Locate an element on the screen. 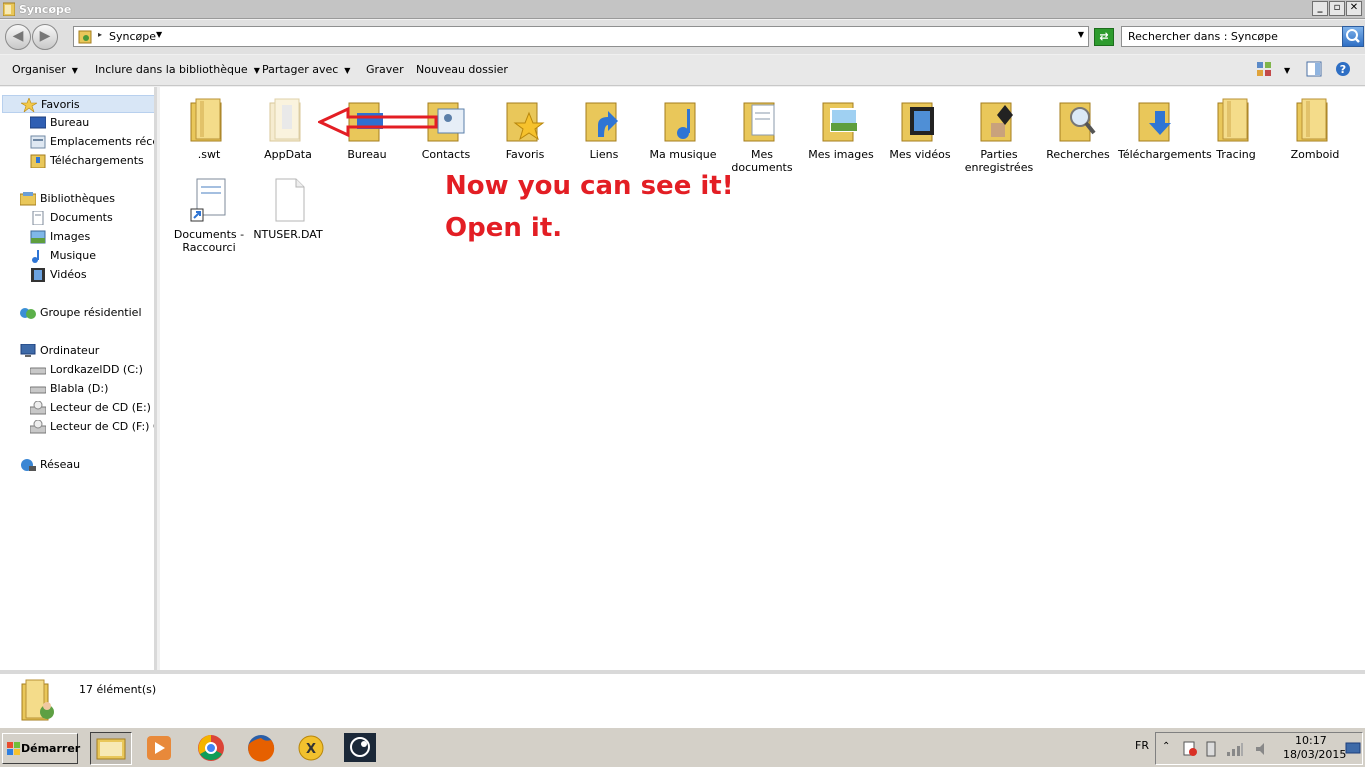 This screenshot has width=1365, height=767. refresh-button: ⇄ is located at coordinates (1104, 37).